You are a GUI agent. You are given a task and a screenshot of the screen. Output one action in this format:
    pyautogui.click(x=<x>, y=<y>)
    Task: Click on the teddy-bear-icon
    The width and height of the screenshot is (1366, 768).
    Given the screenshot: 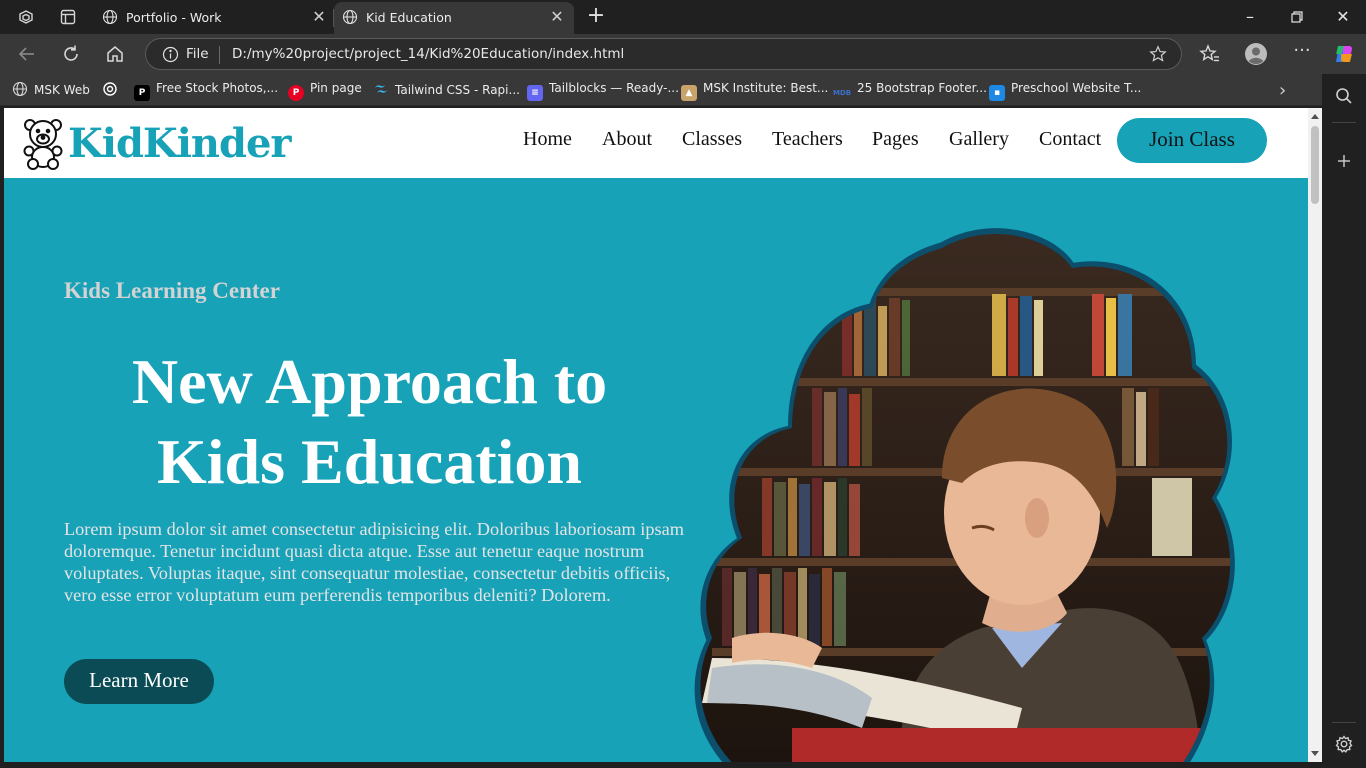 What is the action you would take?
    pyautogui.click(x=43, y=144)
    